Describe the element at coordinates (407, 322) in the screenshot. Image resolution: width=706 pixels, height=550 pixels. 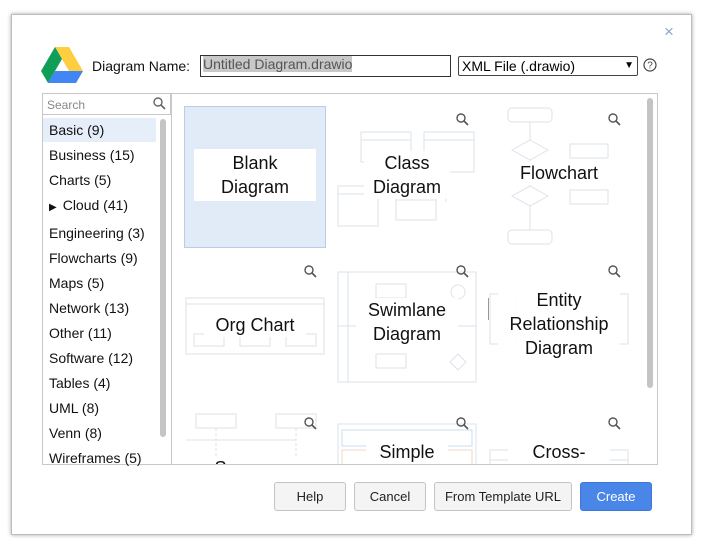
I see `template-label: Swimlane Diagram` at that location.